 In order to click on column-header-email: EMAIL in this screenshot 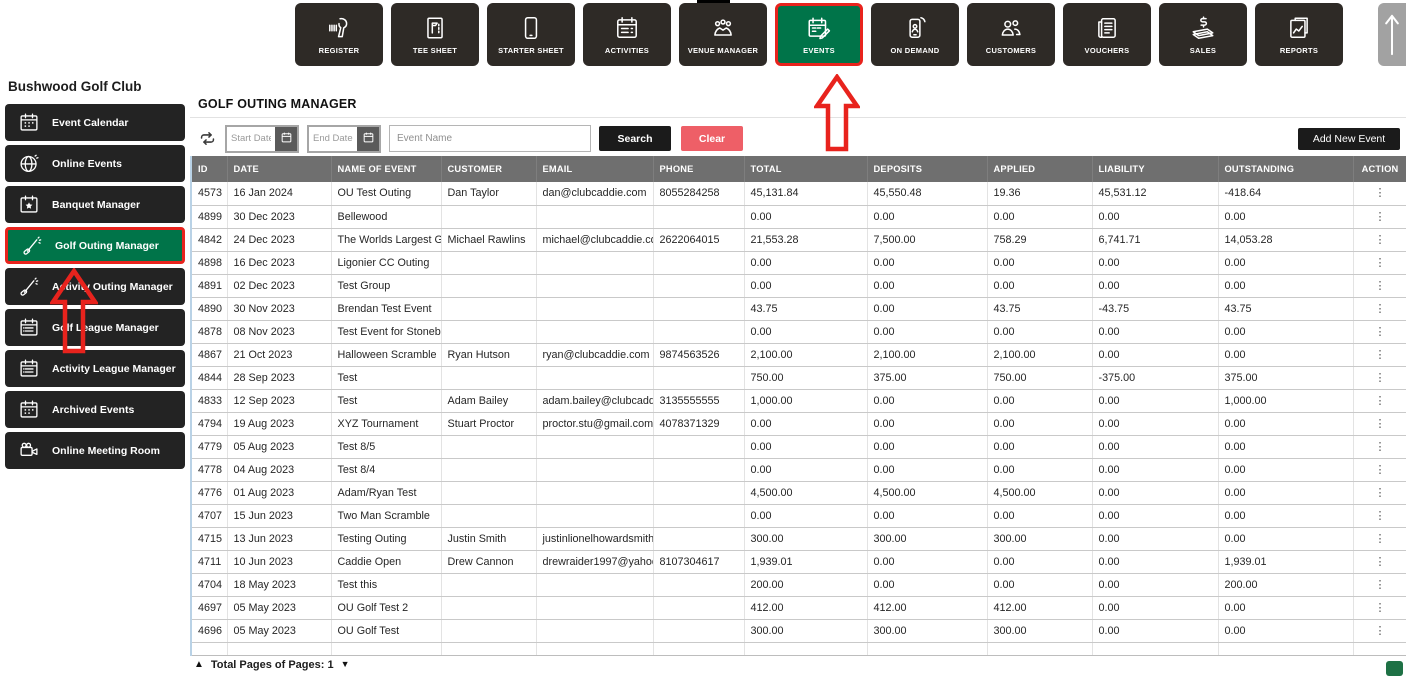, I will do `click(595, 169)`.